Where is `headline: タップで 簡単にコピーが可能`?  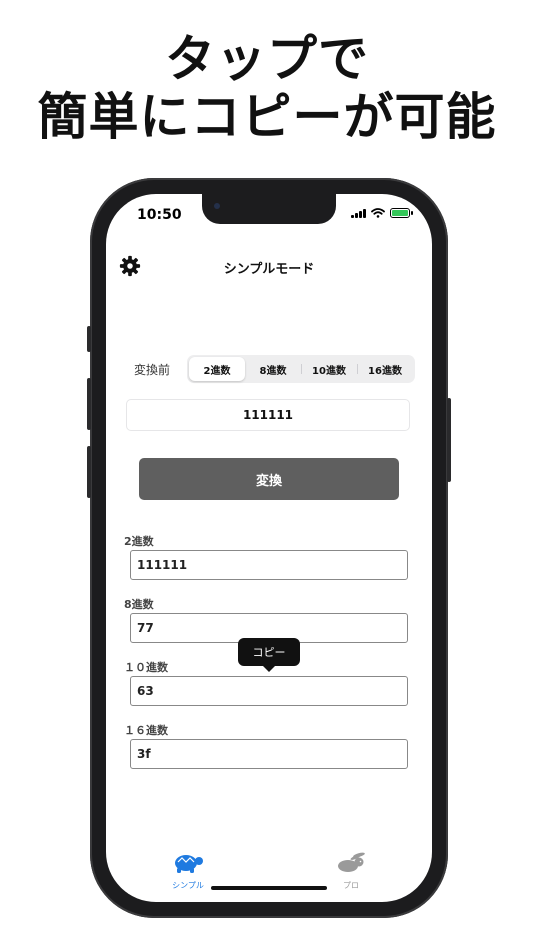 headline: タップで 簡単にコピーが可能 is located at coordinates (267, 88).